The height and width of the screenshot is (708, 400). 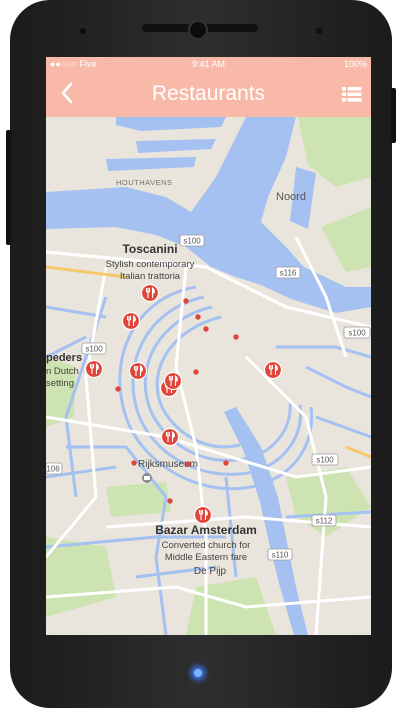 What do you see at coordinates (198, 30) in the screenshot?
I see `front-camera` at bounding box center [198, 30].